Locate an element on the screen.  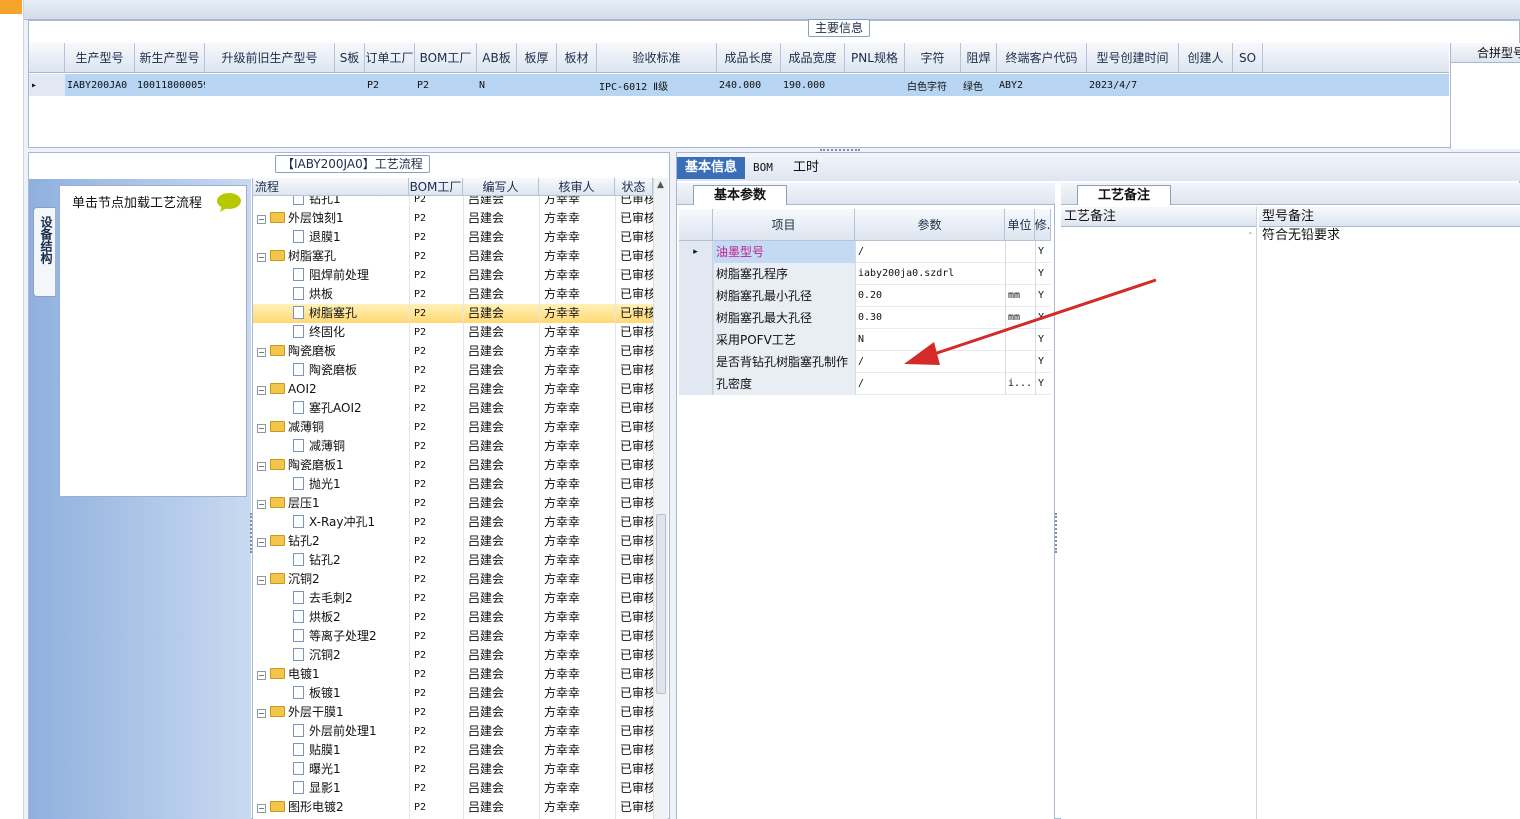
table-cell: P2 is located at coordinates (390, 85).